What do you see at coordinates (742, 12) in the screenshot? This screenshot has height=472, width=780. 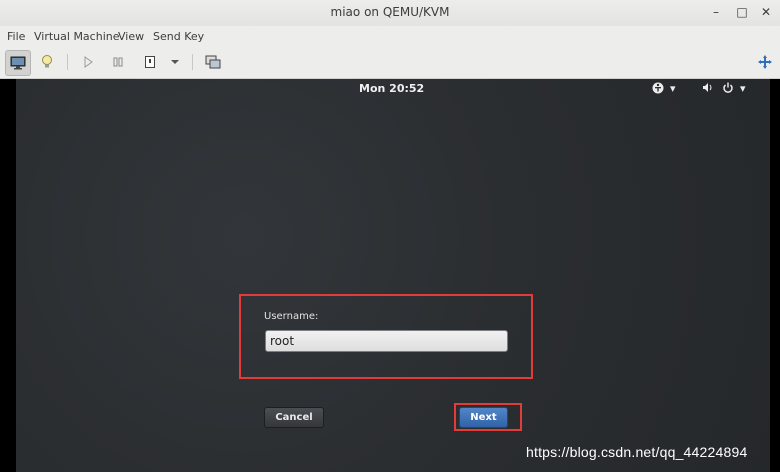 I see `maximize-button: □` at bounding box center [742, 12].